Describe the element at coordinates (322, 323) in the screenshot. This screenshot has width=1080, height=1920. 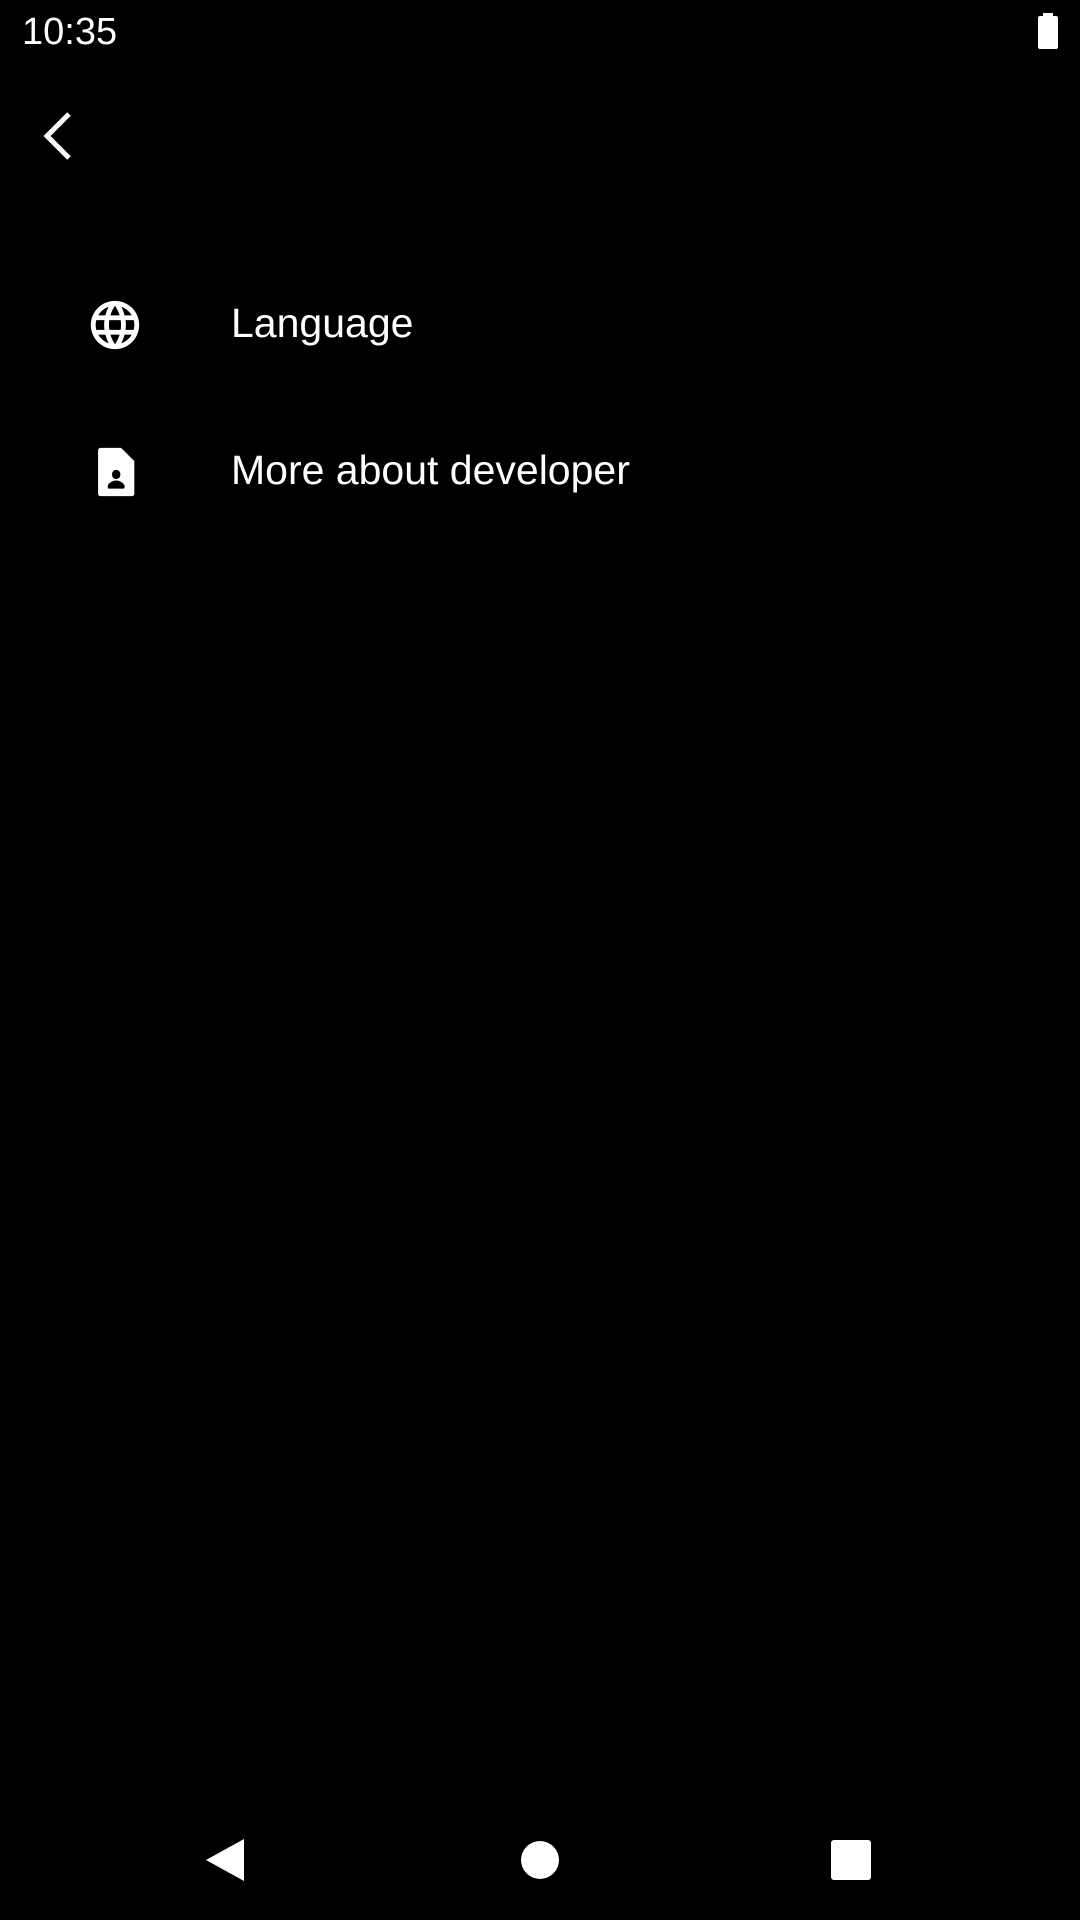
I see `menu-item-label: Language` at that location.